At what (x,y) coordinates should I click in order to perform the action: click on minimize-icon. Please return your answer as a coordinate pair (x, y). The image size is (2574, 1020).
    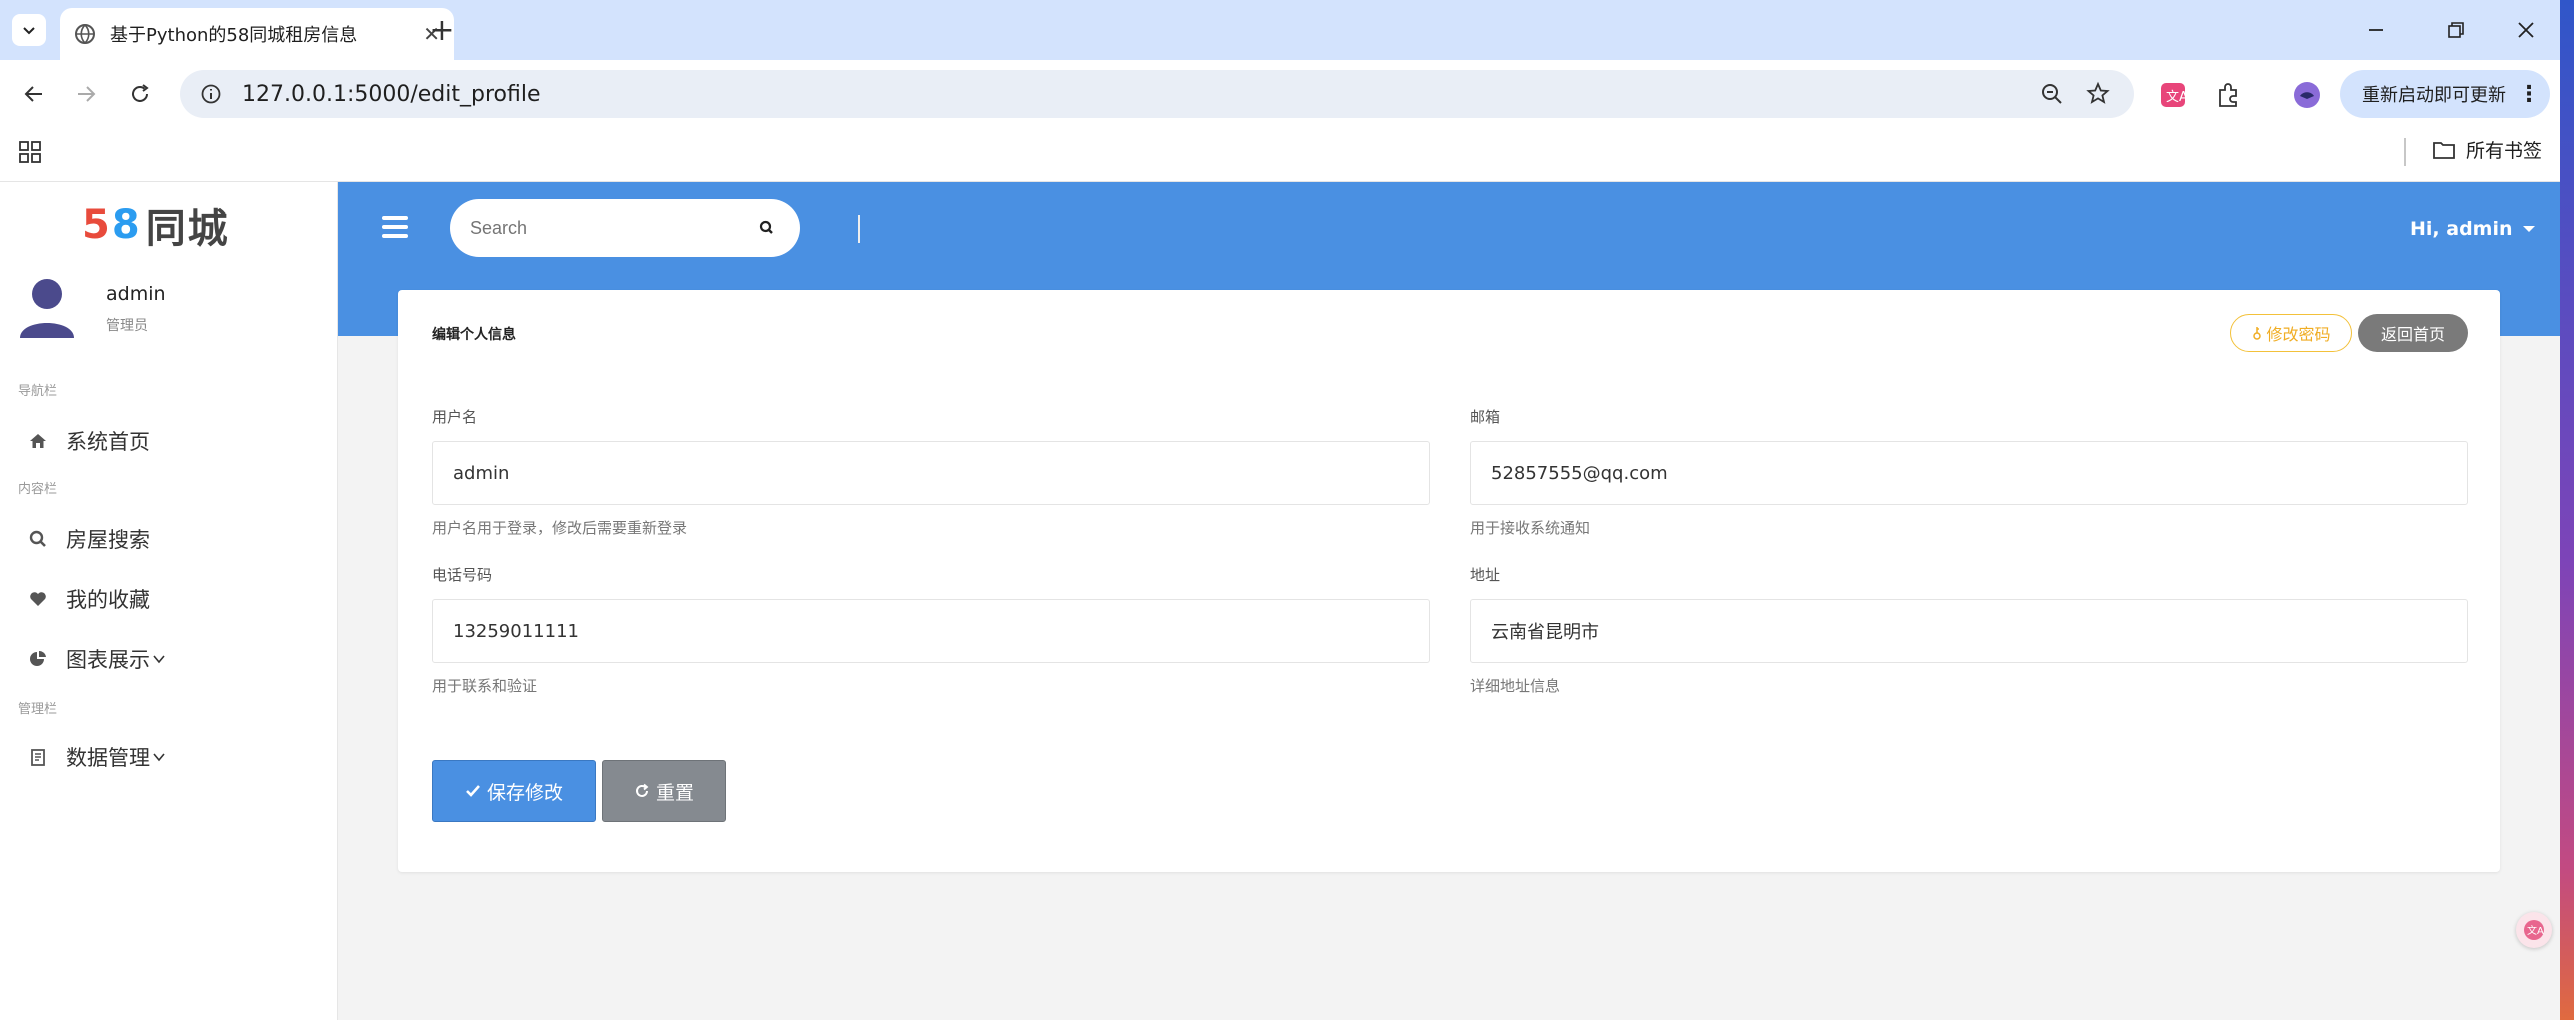
    Looking at the image, I should click on (2376, 30).